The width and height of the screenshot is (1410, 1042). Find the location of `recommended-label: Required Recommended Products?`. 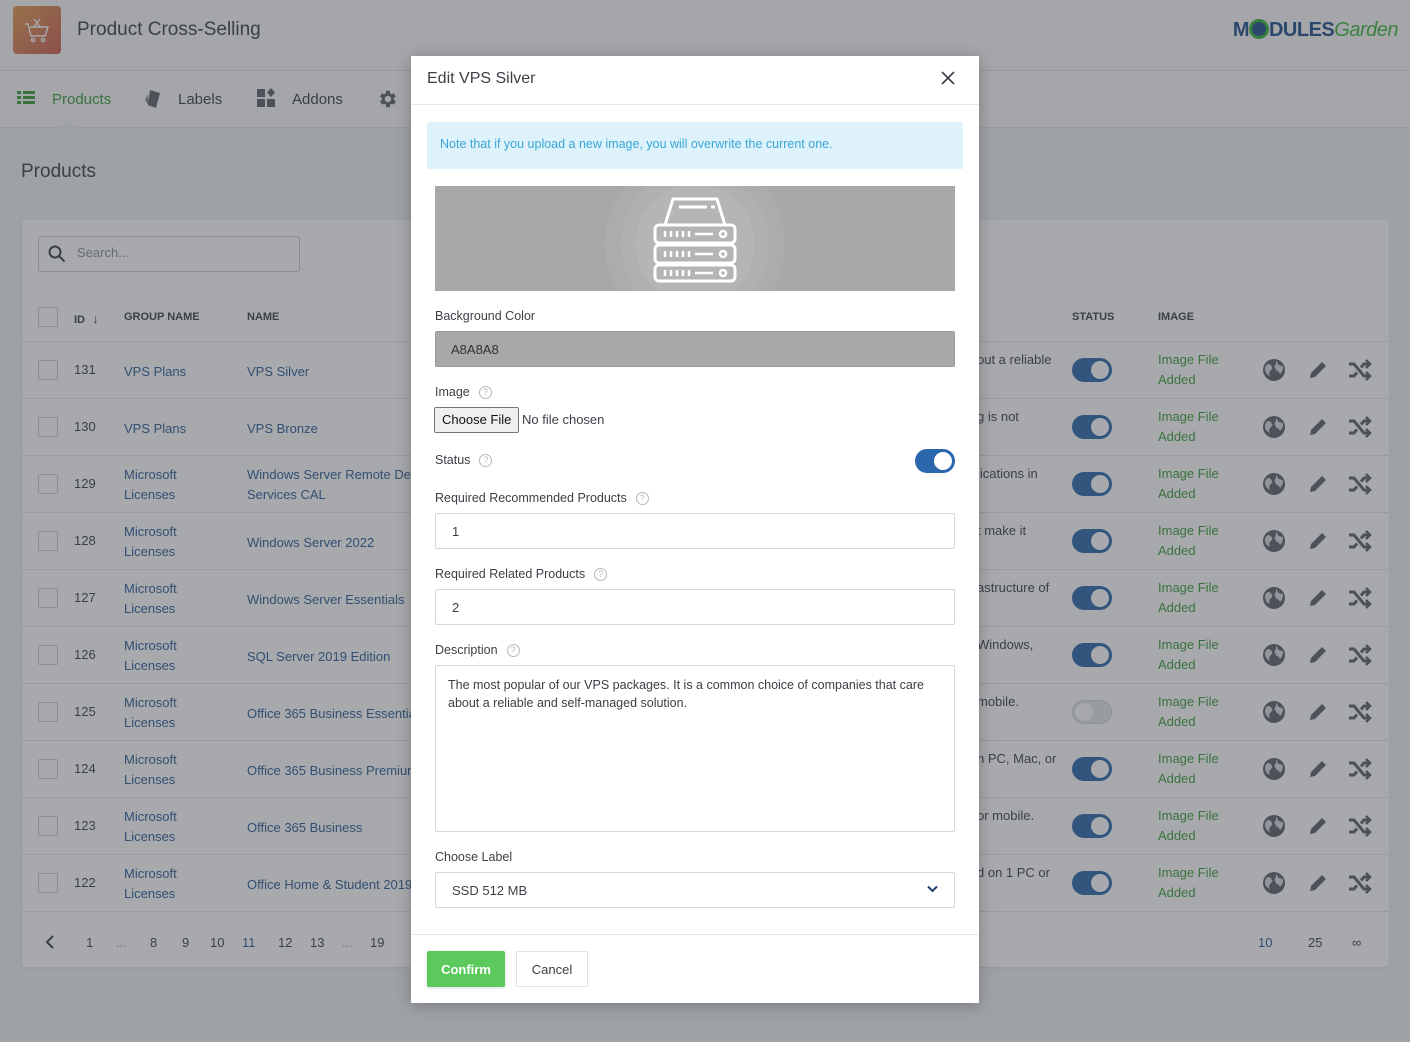

recommended-label: Required Recommended Products? is located at coordinates (542, 498).